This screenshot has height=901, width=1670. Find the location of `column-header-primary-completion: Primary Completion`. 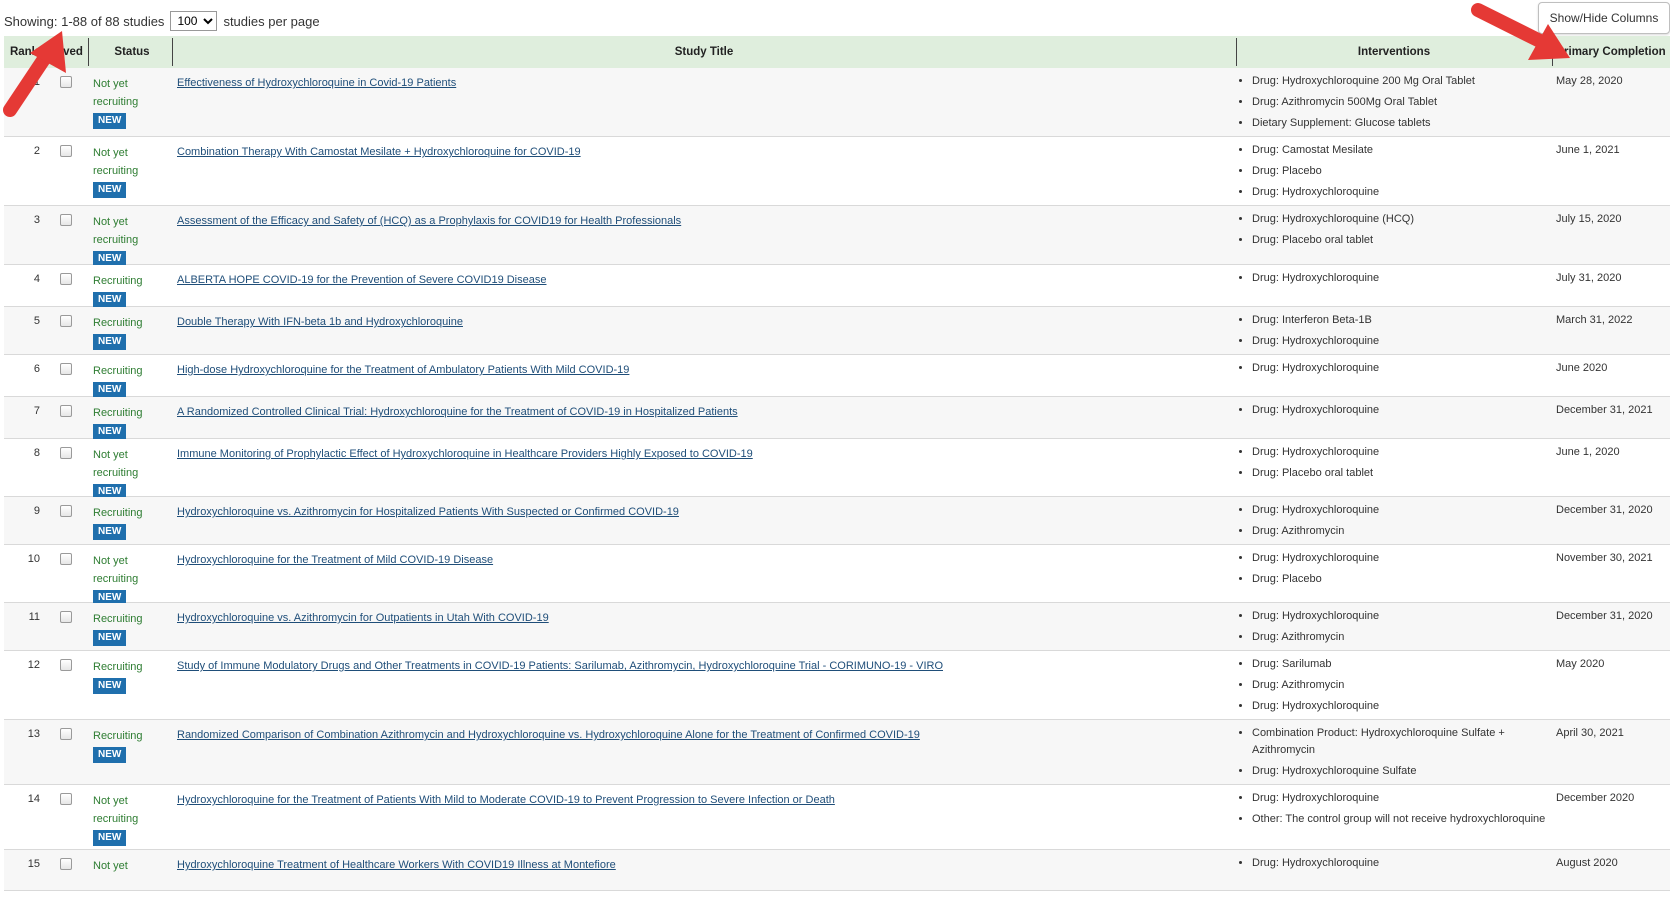

column-header-primary-completion: Primary Completion is located at coordinates (1611, 52).